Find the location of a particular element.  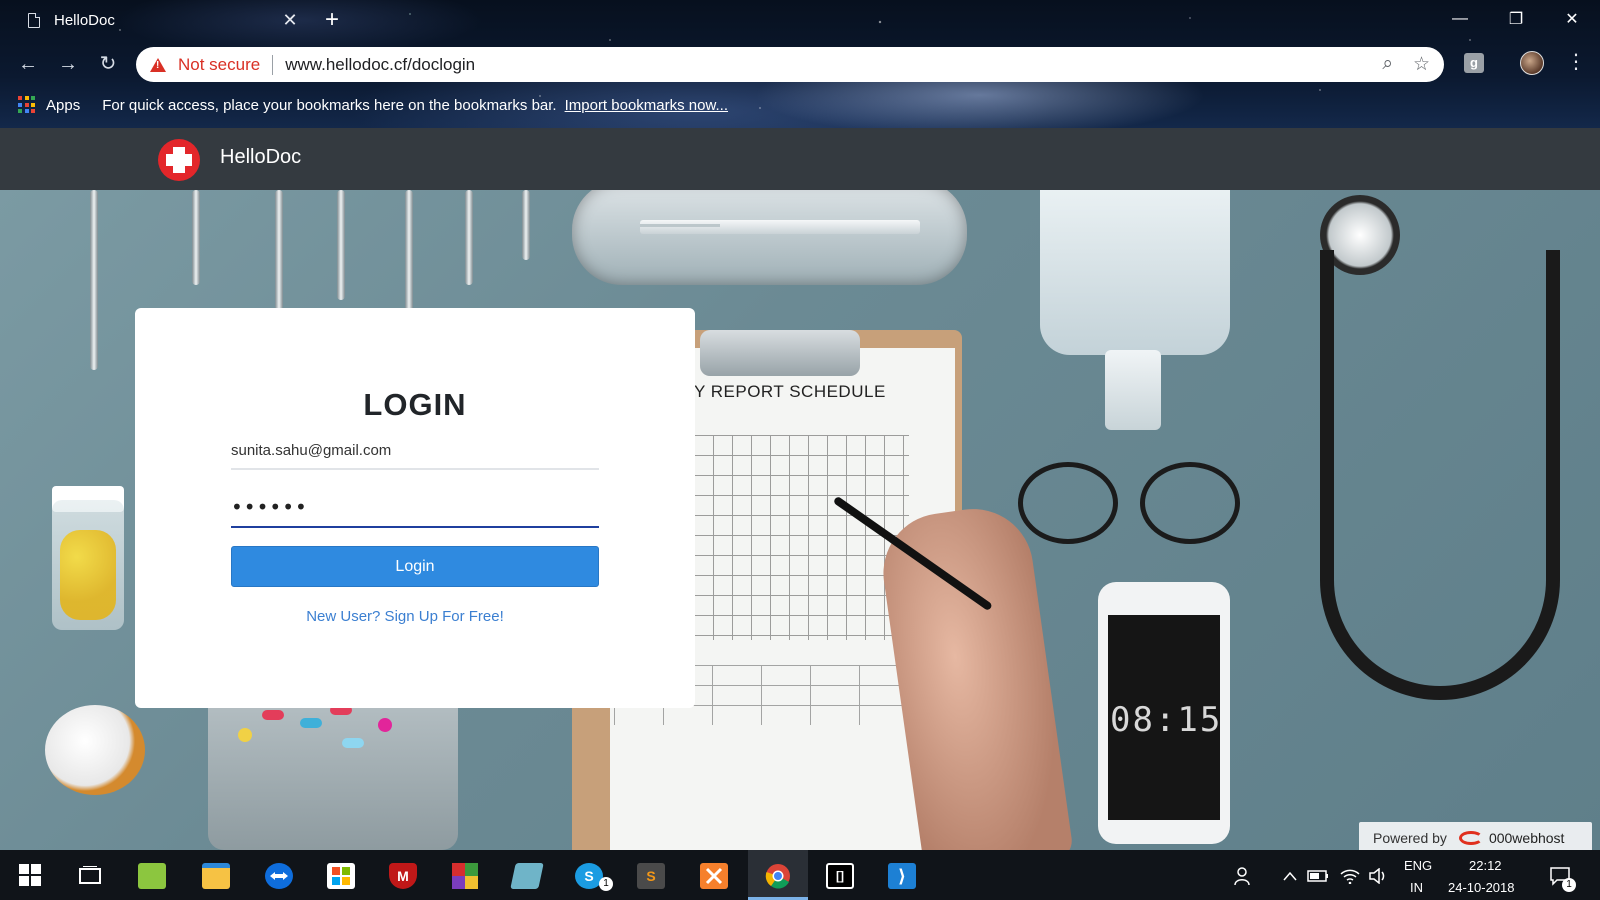

folder-icon is located at coordinates (216, 876).